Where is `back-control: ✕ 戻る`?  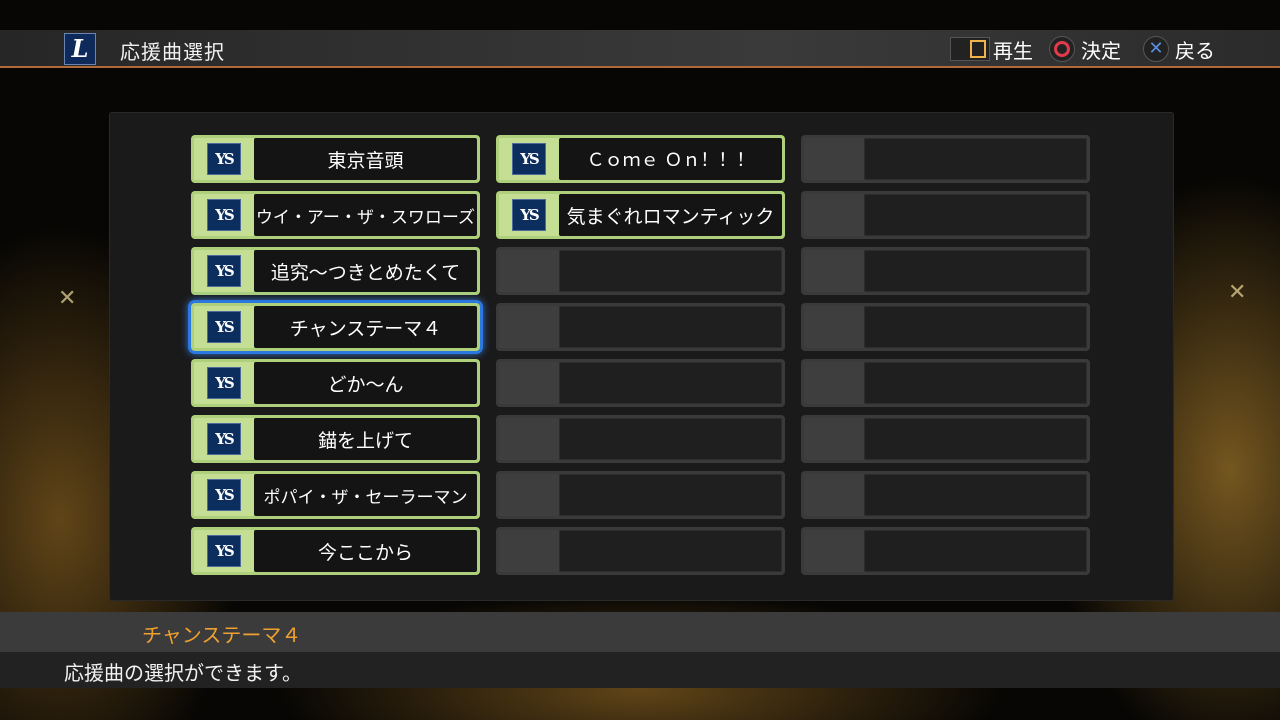 back-control: ✕ 戻る is located at coordinates (1179, 49).